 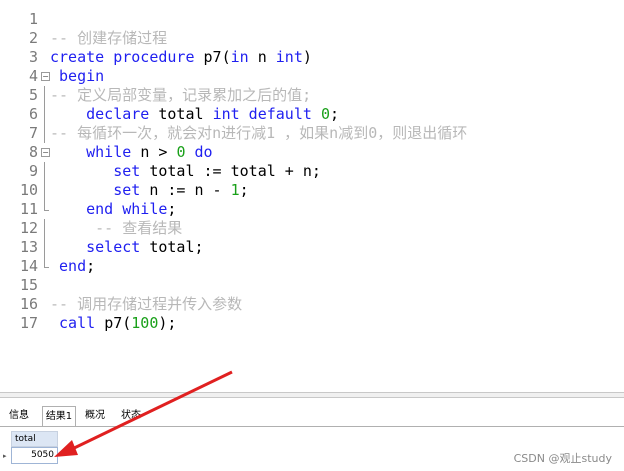 I want to click on code-line: 11 end while;, so click(x=312, y=209).